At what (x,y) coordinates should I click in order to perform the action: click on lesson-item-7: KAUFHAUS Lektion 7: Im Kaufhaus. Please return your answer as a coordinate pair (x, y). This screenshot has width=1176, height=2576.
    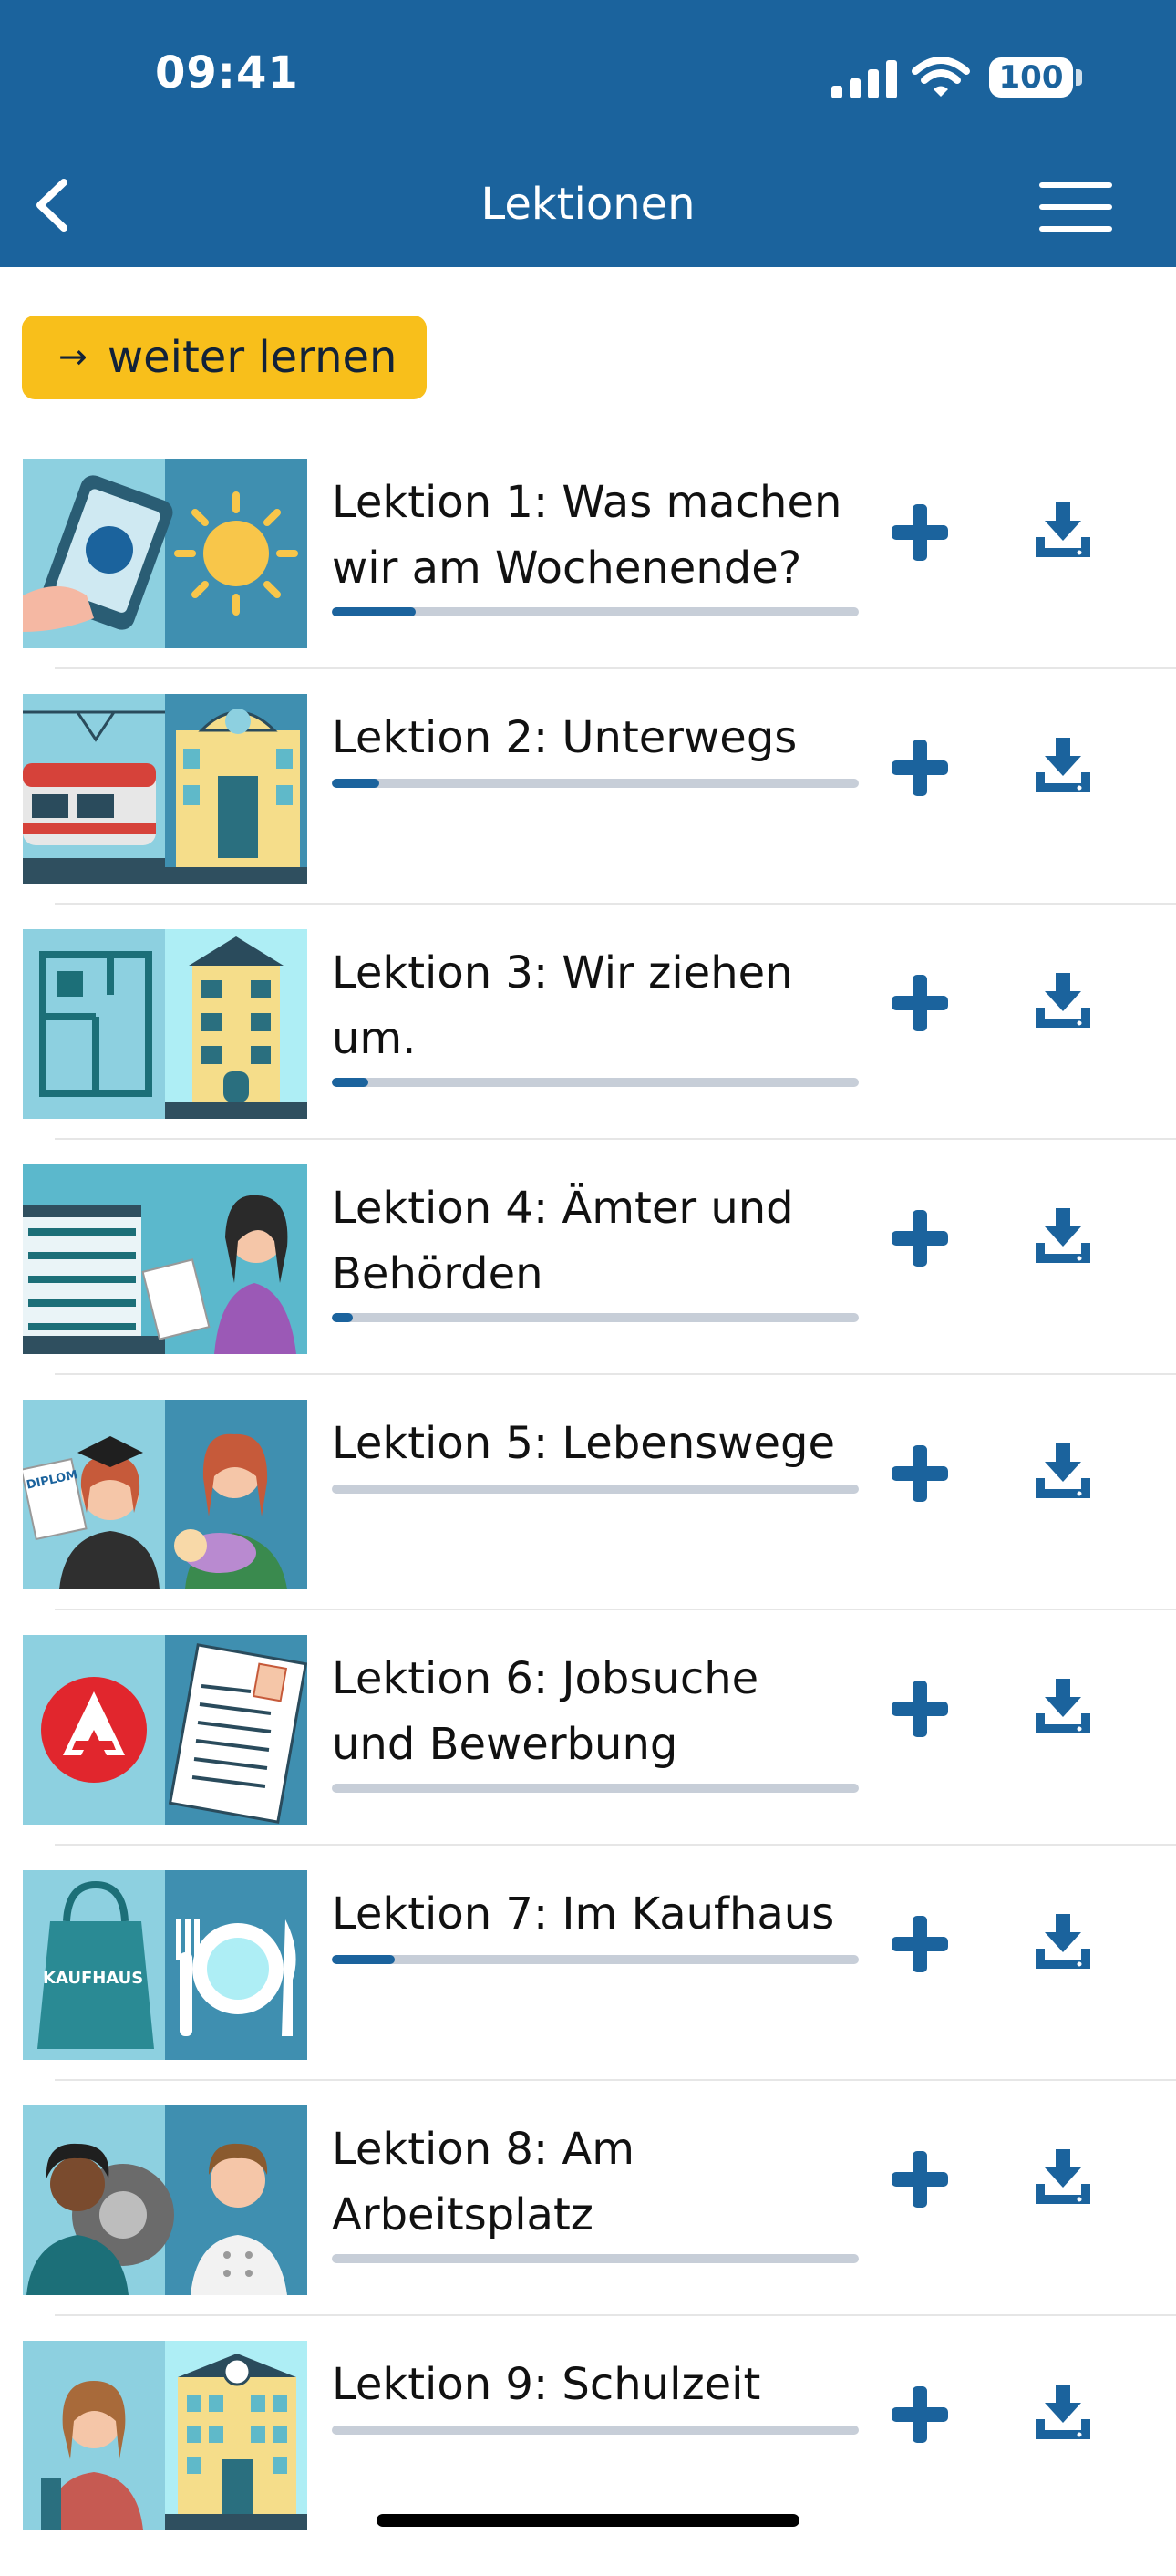
    Looking at the image, I should click on (588, 1987).